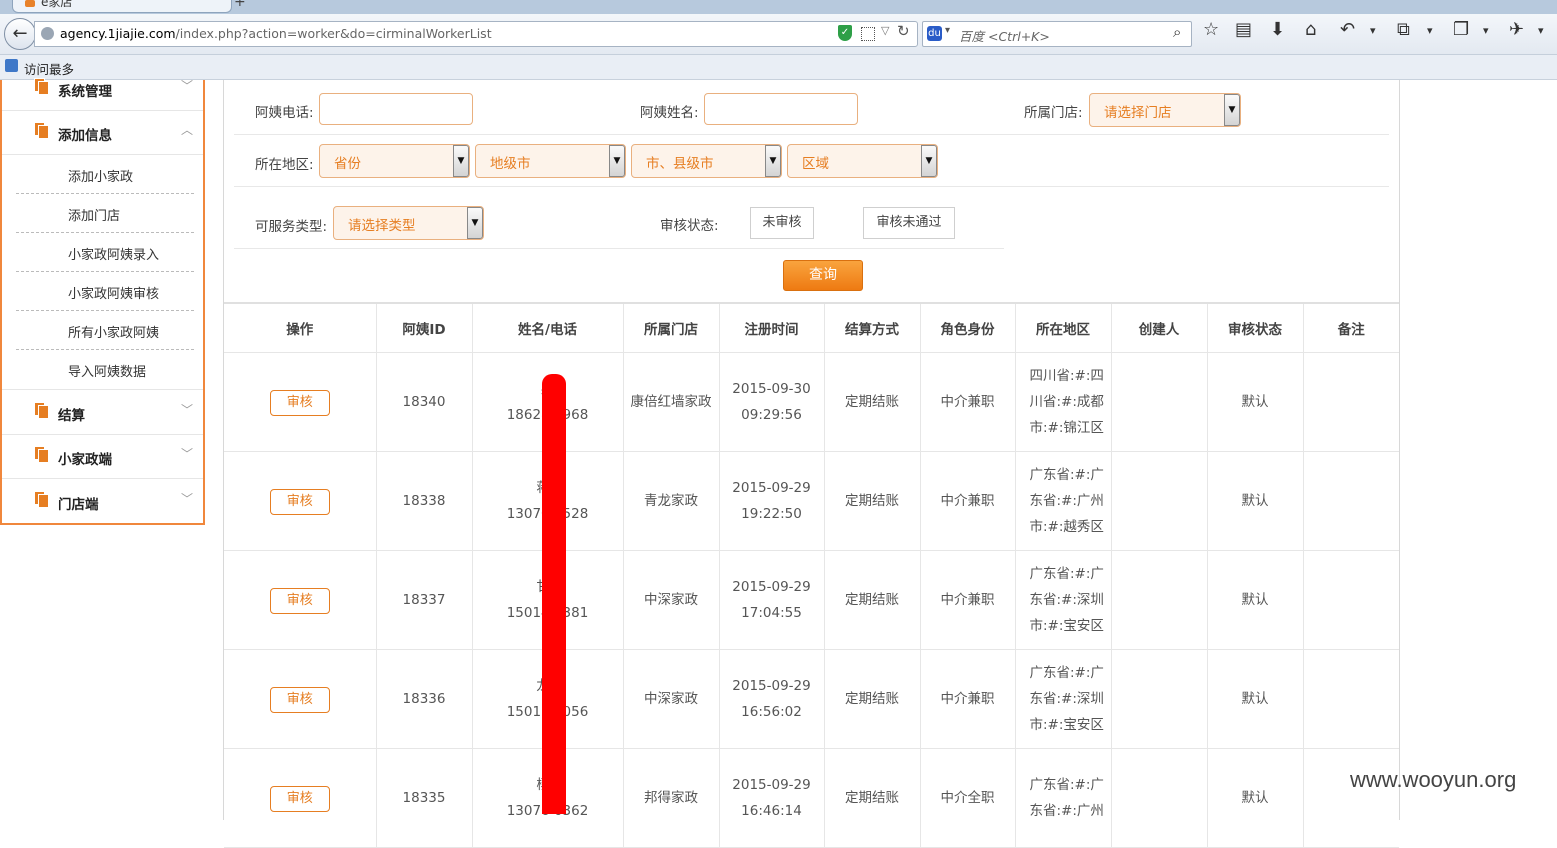 The height and width of the screenshot is (848, 1557). I want to click on reload-icon: ↻, so click(903, 31).